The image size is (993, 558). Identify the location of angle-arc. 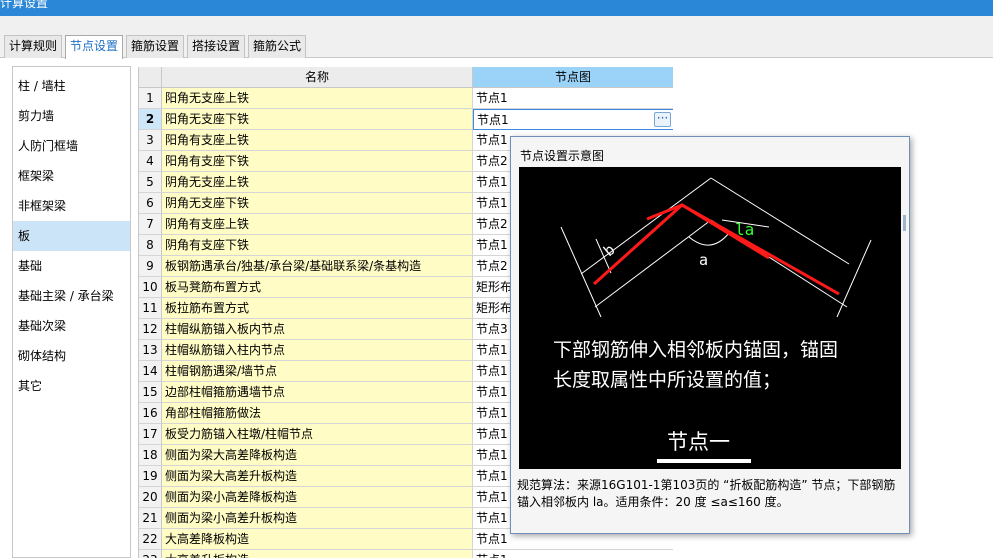
(709, 239).